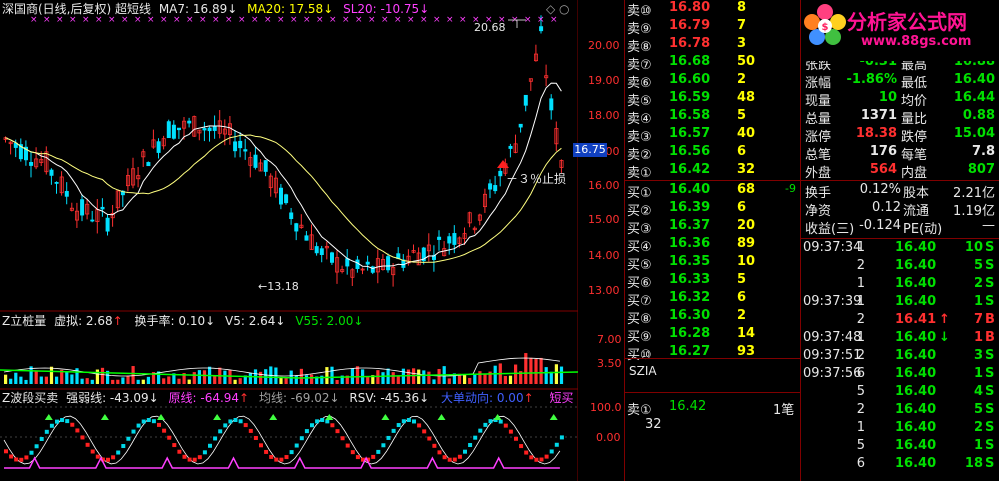 The image size is (999, 481). I want to click on bigorder-arrow: ↑, so click(528, 398).